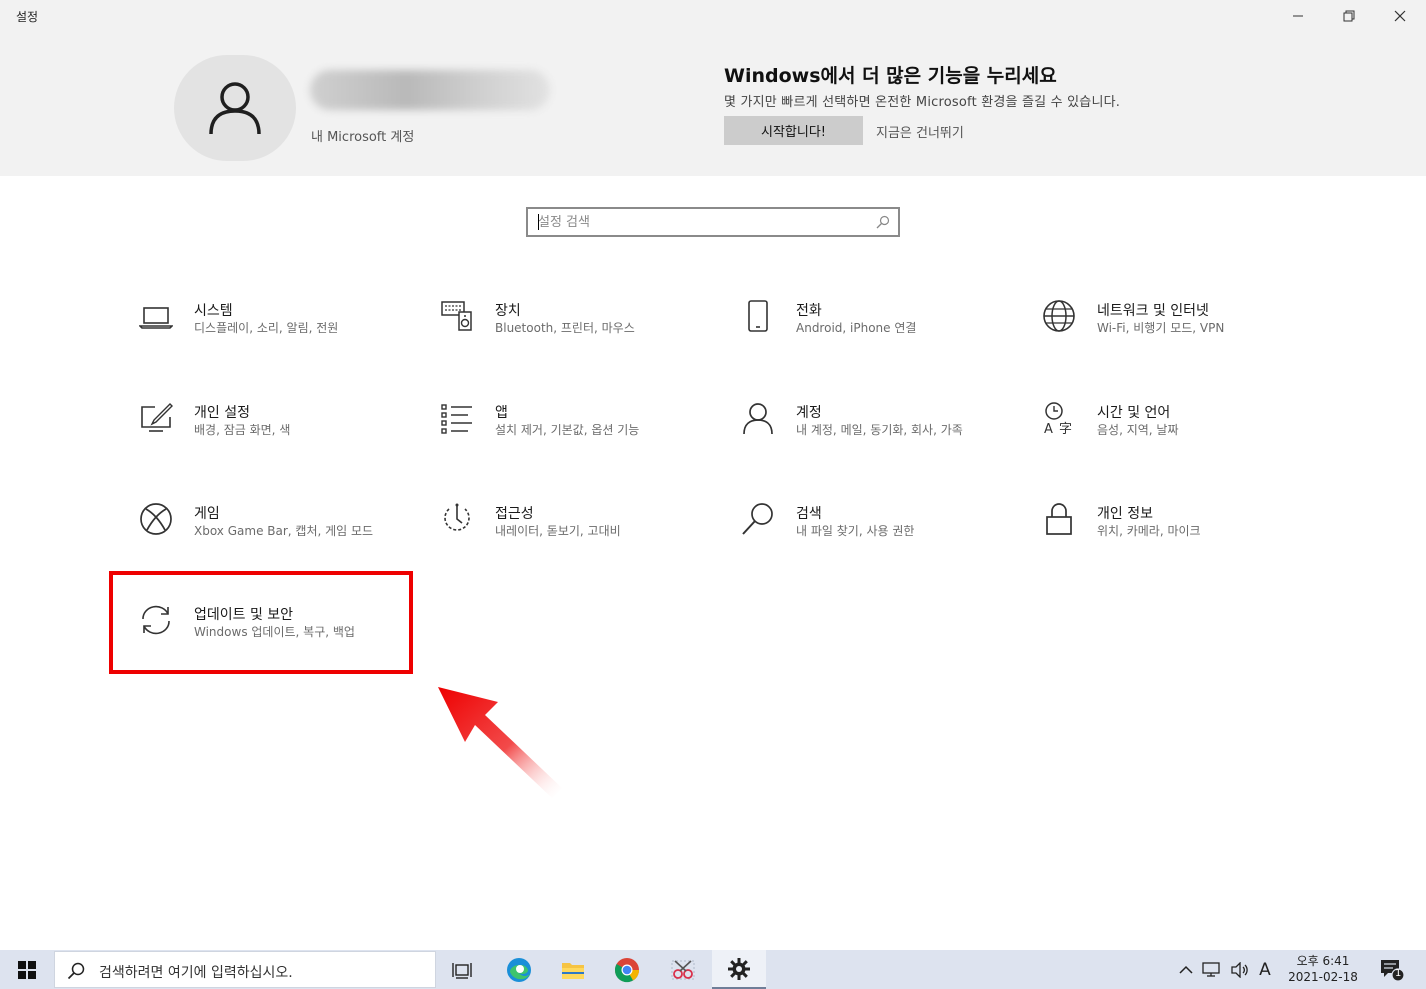 The height and width of the screenshot is (989, 1426). Describe the element at coordinates (870, 541) in the screenshot. I see `tile-search: 검색 내 파일 찾기, 사용 권한` at that location.